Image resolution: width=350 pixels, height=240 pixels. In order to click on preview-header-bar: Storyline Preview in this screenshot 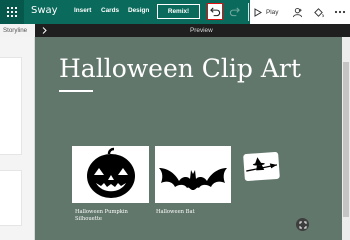, I will do `click(175, 30)`.